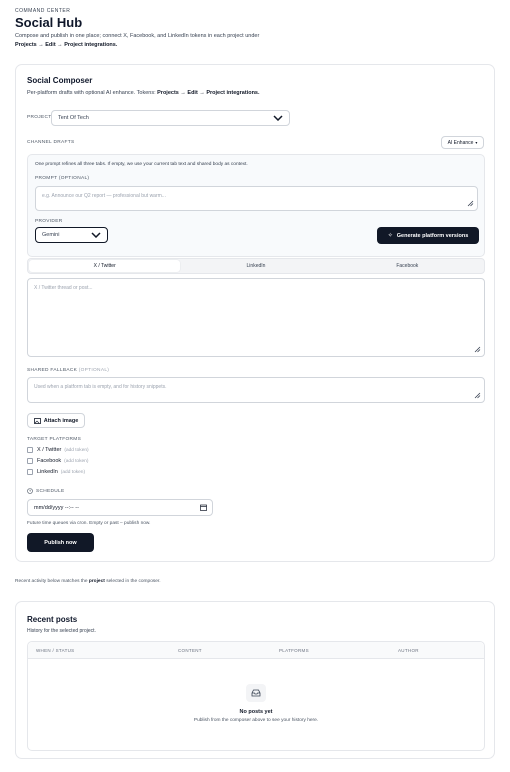 Image resolution: width=510 pixels, height=772 pixels. Describe the element at coordinates (43, 11) in the screenshot. I see `page-eyebrow: COMMAND CENTER` at that location.